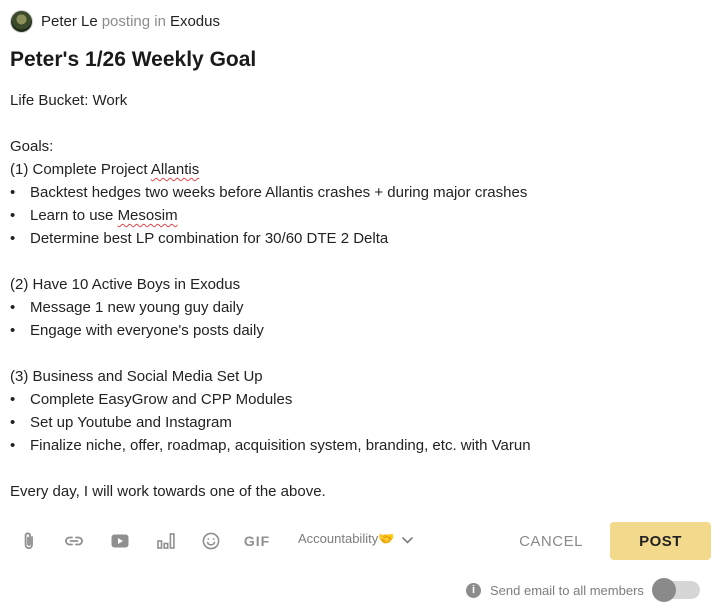 This screenshot has width=720, height=610. Describe the element at coordinates (137, 307) in the screenshot. I see `list-item-text: Message 1 new young guy daily` at that location.